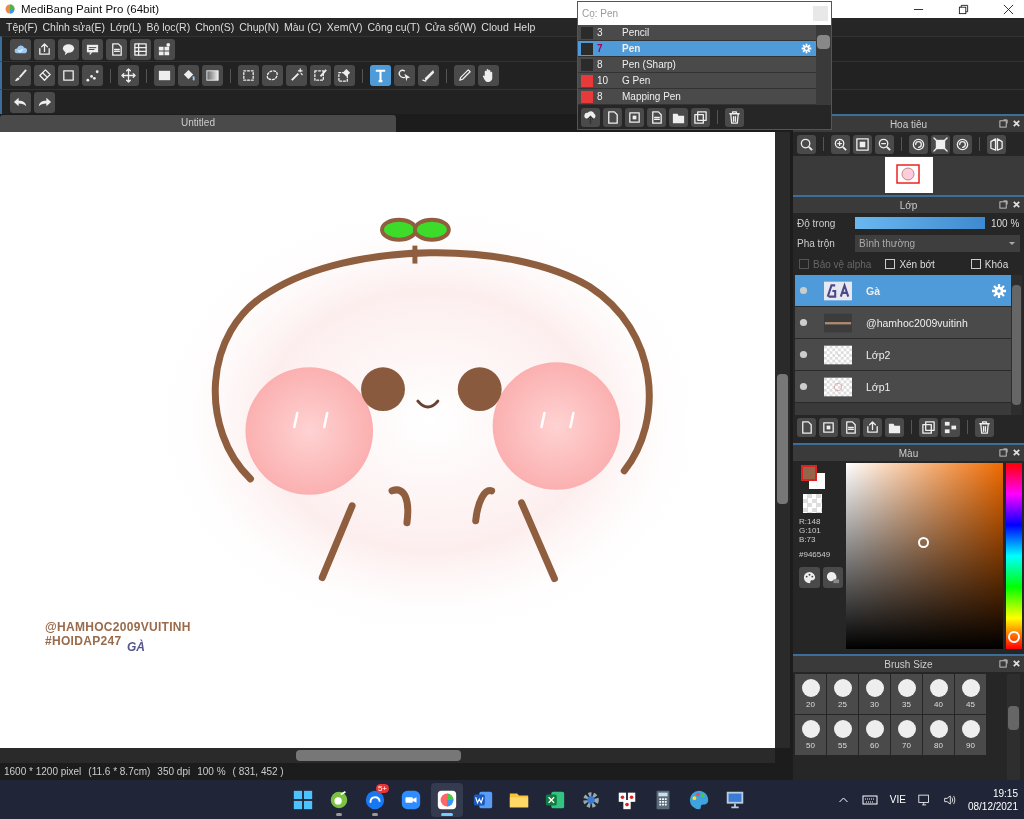  Describe the element at coordinates (22, 27) in the screenshot. I see `menu-item: Tệp(F)` at that location.